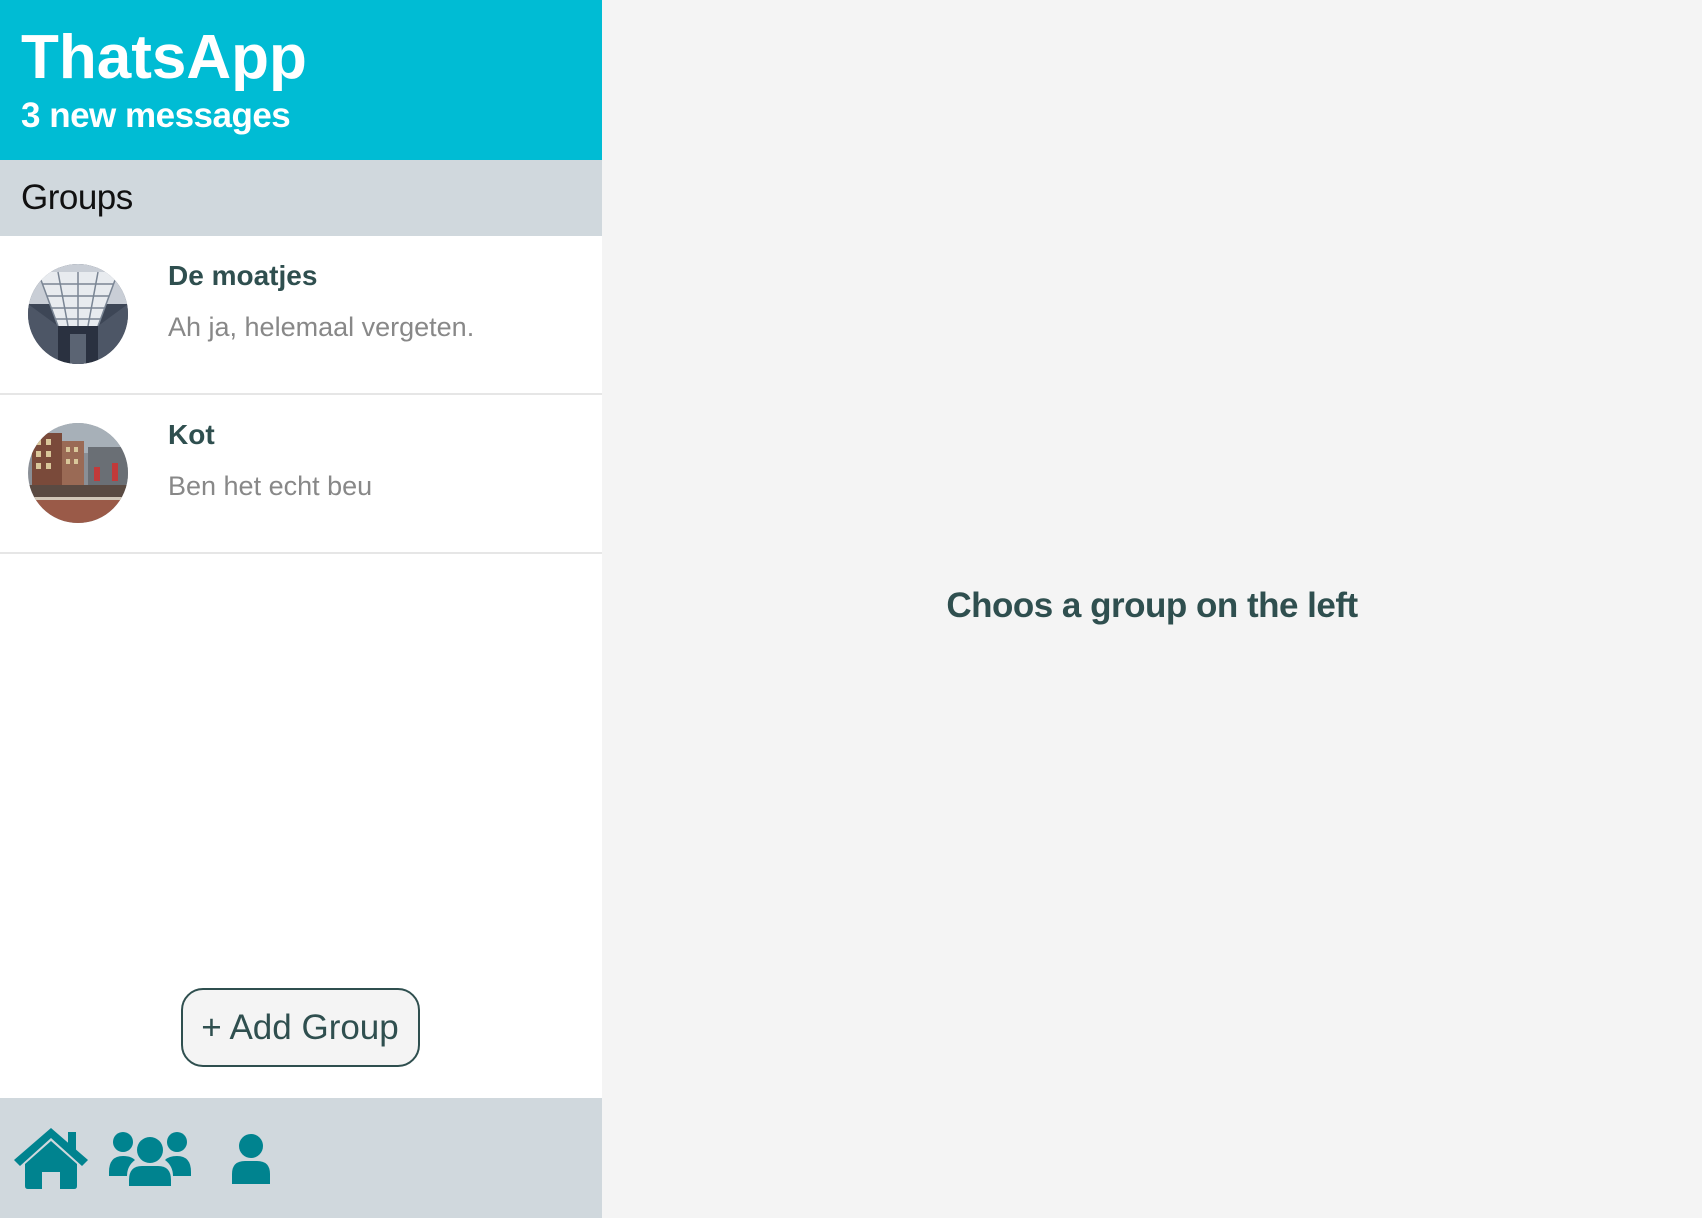 The image size is (1702, 1218). What do you see at coordinates (301, 198) in the screenshot?
I see `groups-section-title: Groups` at bounding box center [301, 198].